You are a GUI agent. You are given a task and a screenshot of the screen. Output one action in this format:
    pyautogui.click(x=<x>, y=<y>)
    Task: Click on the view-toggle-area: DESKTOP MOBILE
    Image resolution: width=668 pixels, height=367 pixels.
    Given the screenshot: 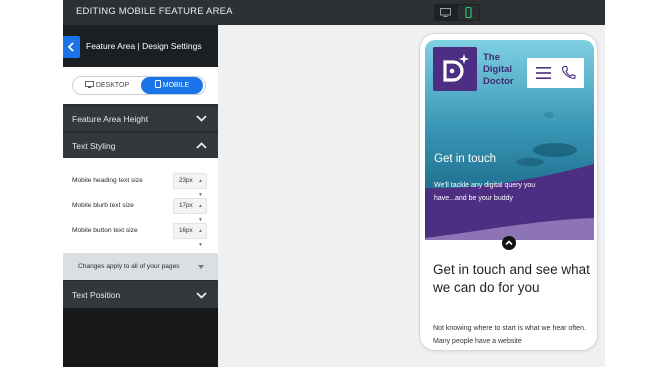 What is the action you would take?
    pyautogui.click(x=140, y=85)
    